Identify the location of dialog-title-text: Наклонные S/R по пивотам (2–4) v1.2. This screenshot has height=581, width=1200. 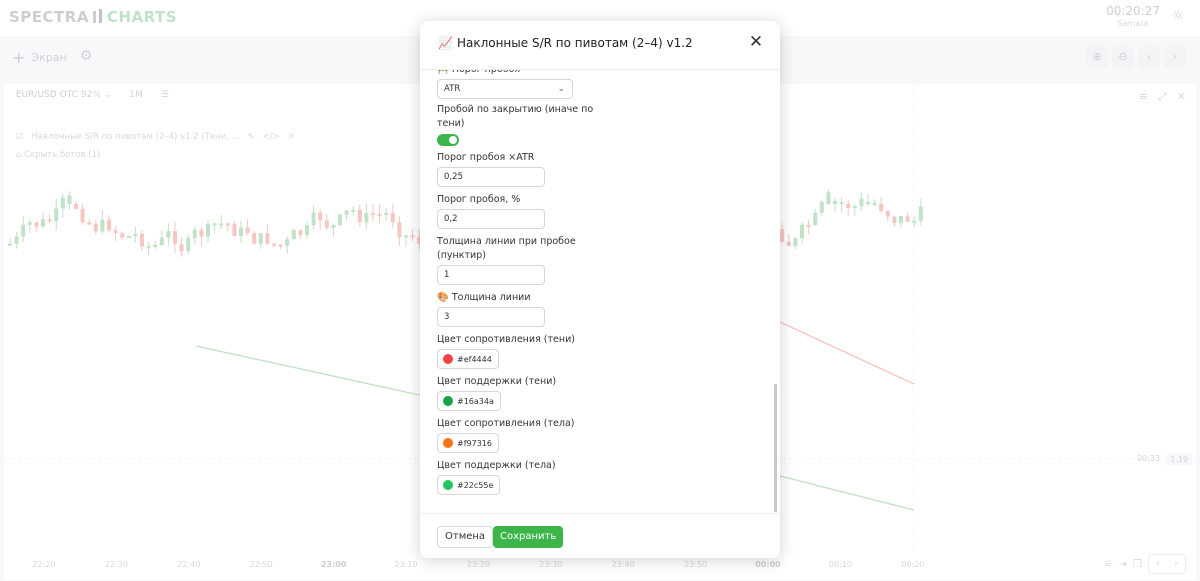
(574, 43).